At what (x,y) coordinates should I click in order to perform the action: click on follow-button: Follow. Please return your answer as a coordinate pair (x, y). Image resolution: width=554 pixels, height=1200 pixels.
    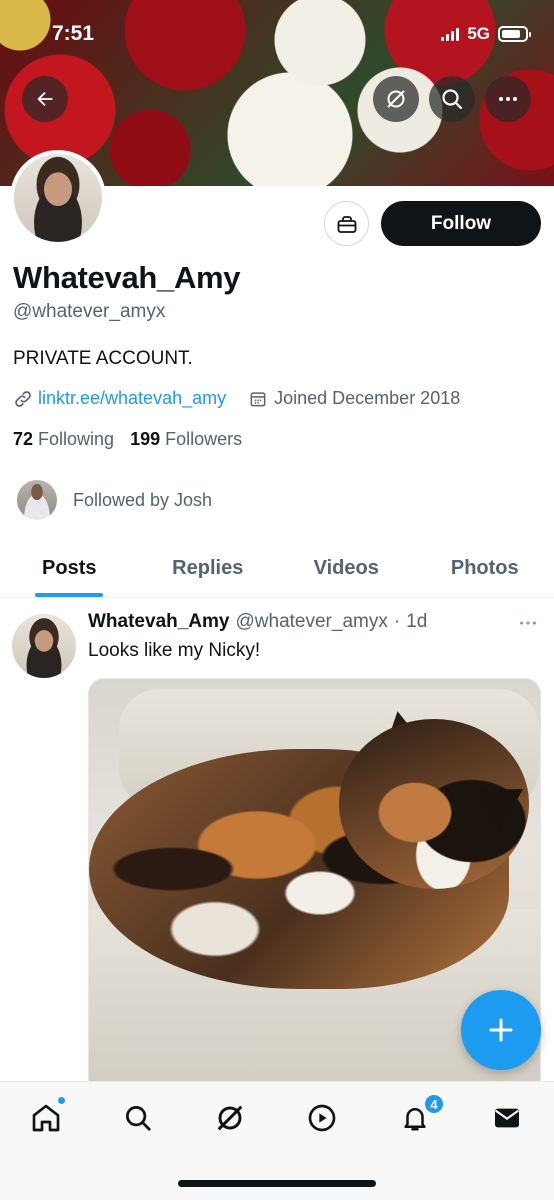
    Looking at the image, I should click on (461, 223).